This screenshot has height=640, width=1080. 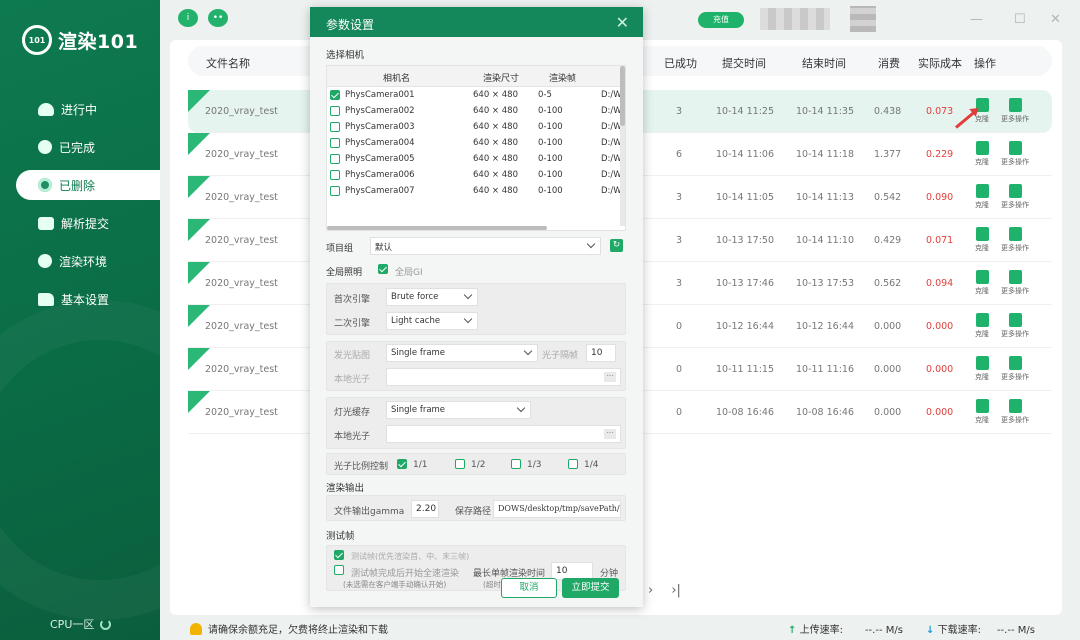 I want to click on camera-row: PhysCamera001 640 × 480 0-5 D:/W, so click(x=476, y=95).